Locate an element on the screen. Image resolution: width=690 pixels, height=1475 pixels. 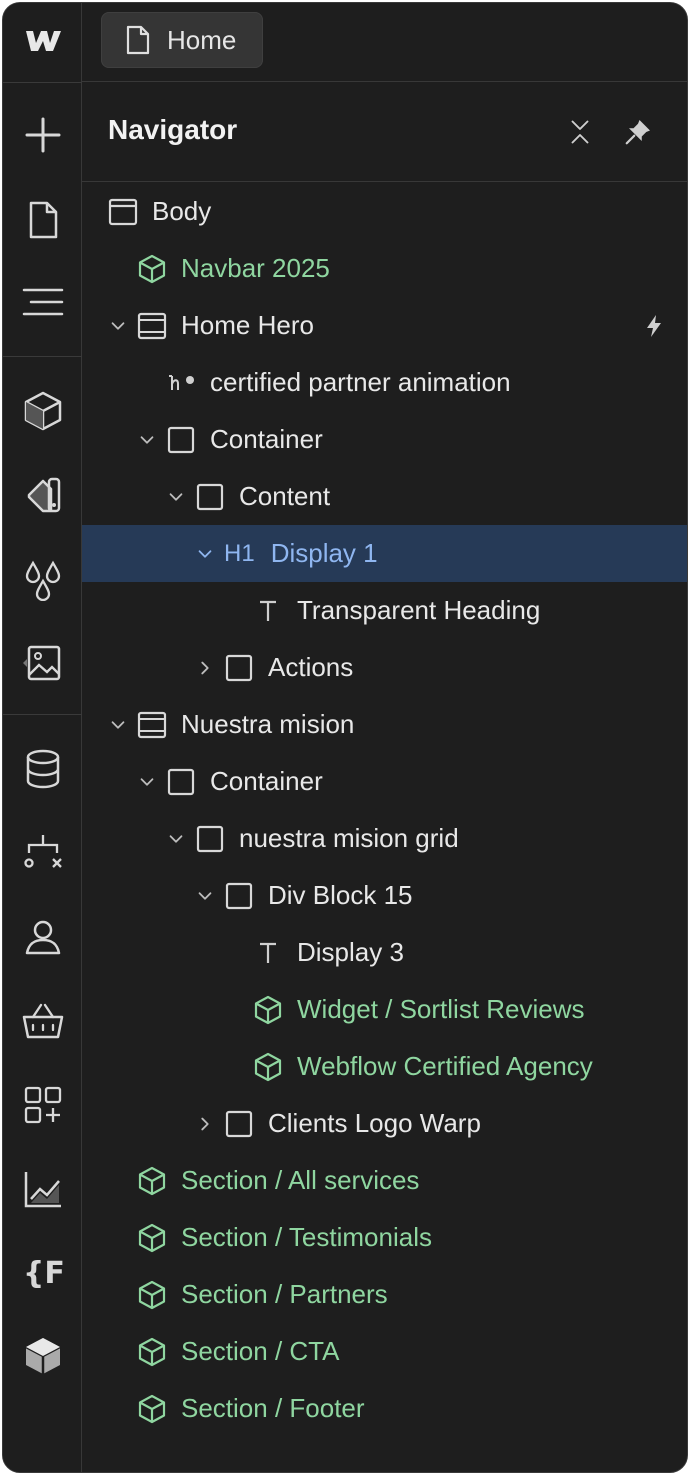
tree-row-label: Transparent Heading is located at coordinates (419, 610).